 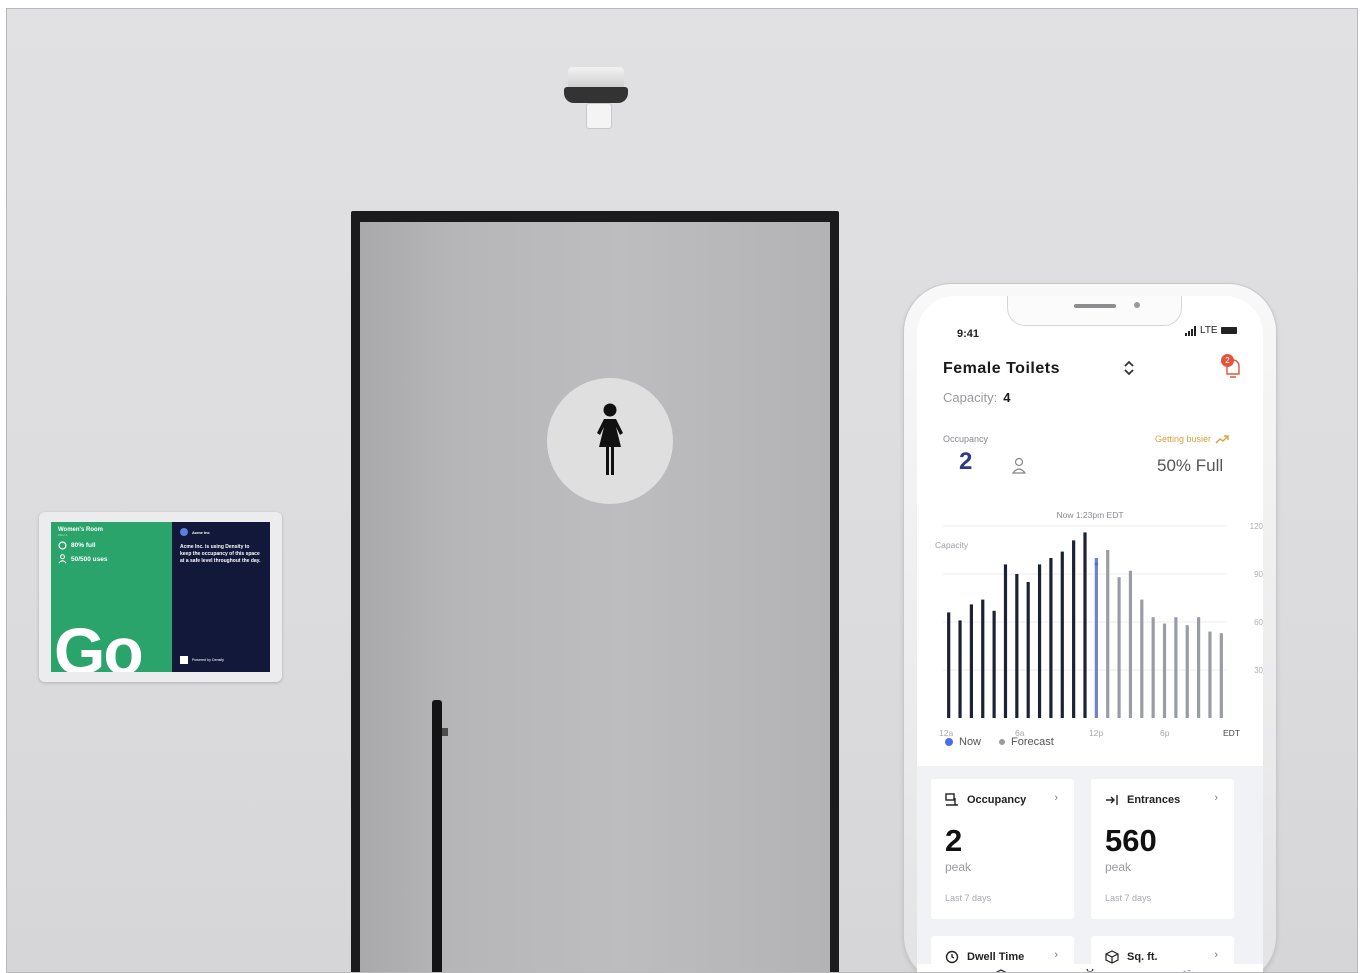 I want to click on wall-display-percent-full: 80% full, so click(x=83, y=545).